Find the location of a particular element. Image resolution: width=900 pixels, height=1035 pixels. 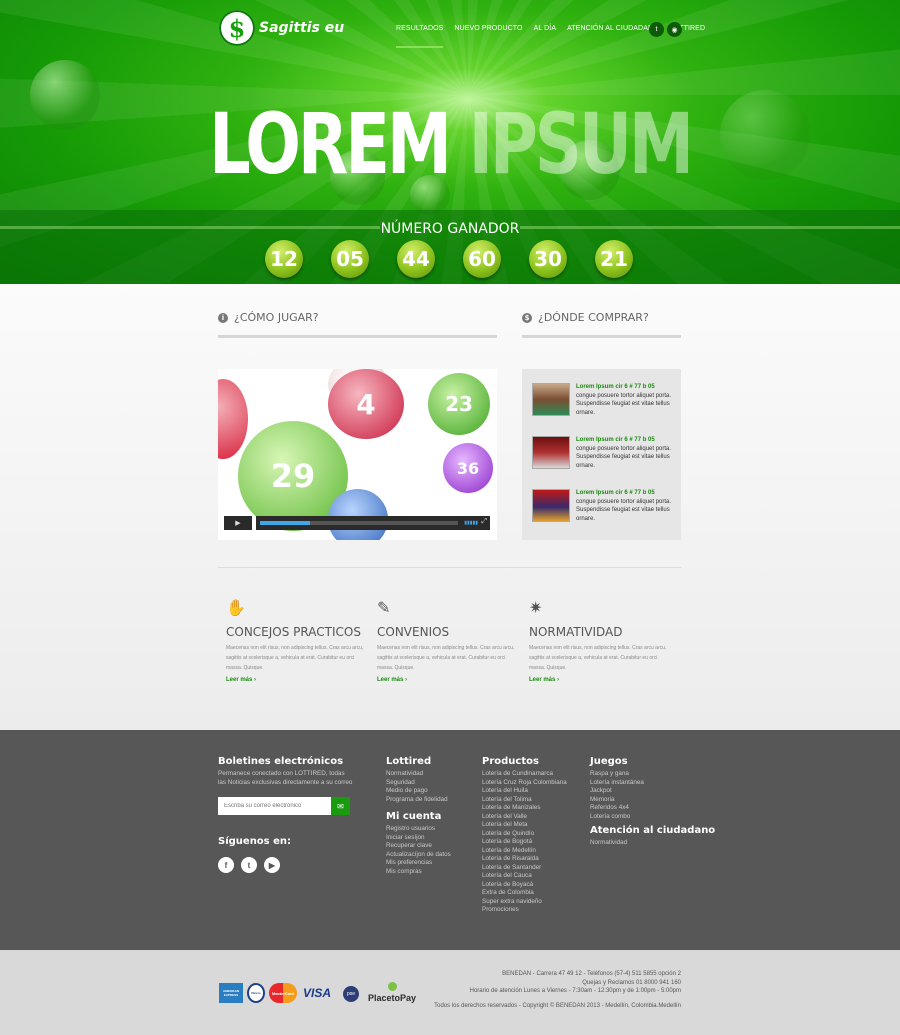

section-rule is located at coordinates (357, 336).